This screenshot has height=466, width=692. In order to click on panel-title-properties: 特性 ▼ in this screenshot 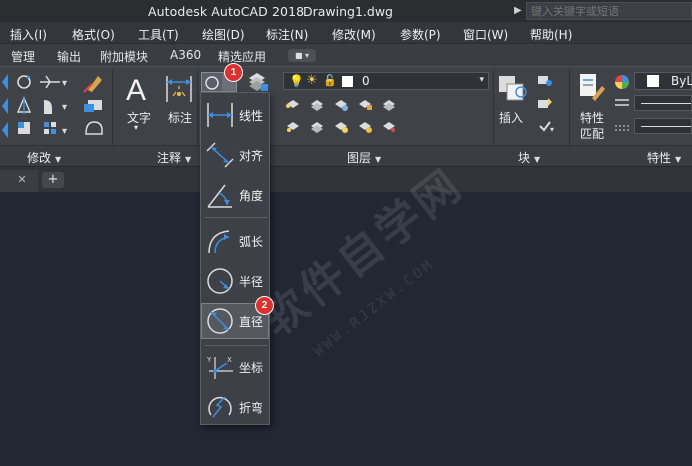, I will do `click(664, 157)`.